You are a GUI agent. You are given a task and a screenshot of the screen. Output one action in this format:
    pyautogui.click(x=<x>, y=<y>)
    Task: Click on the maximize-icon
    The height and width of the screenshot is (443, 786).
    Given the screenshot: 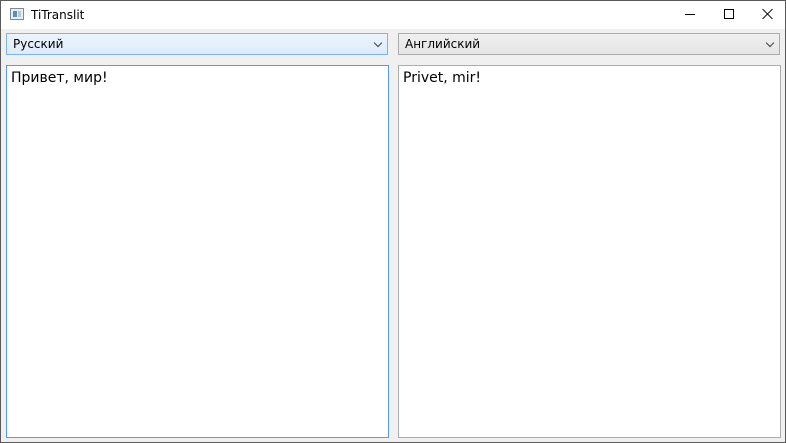 What is the action you would take?
    pyautogui.click(x=729, y=14)
    